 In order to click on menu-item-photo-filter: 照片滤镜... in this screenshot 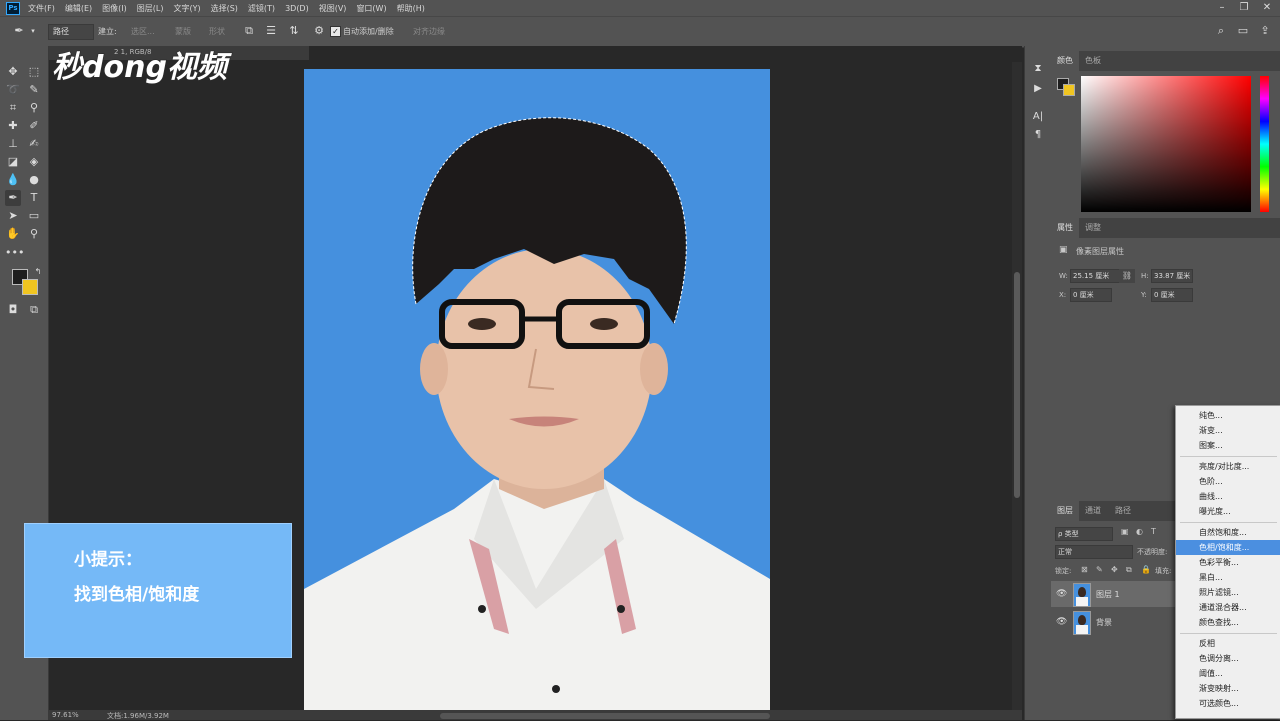, I will do `click(1228, 592)`.